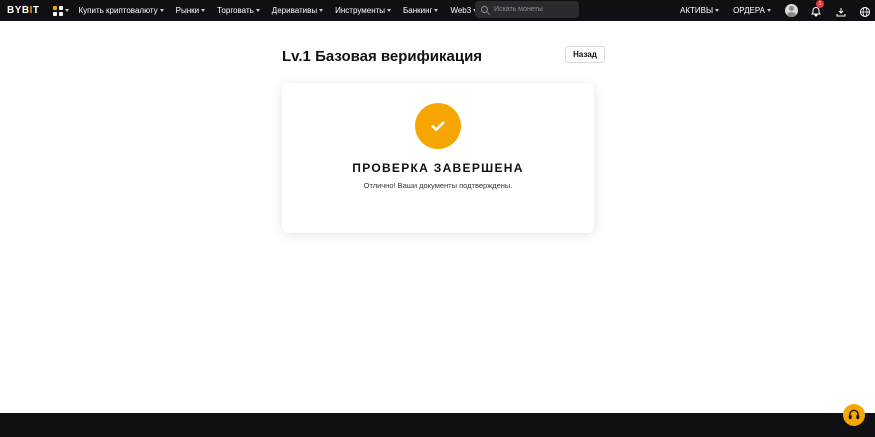  I want to click on apps-grid-icon, so click(57, 10).